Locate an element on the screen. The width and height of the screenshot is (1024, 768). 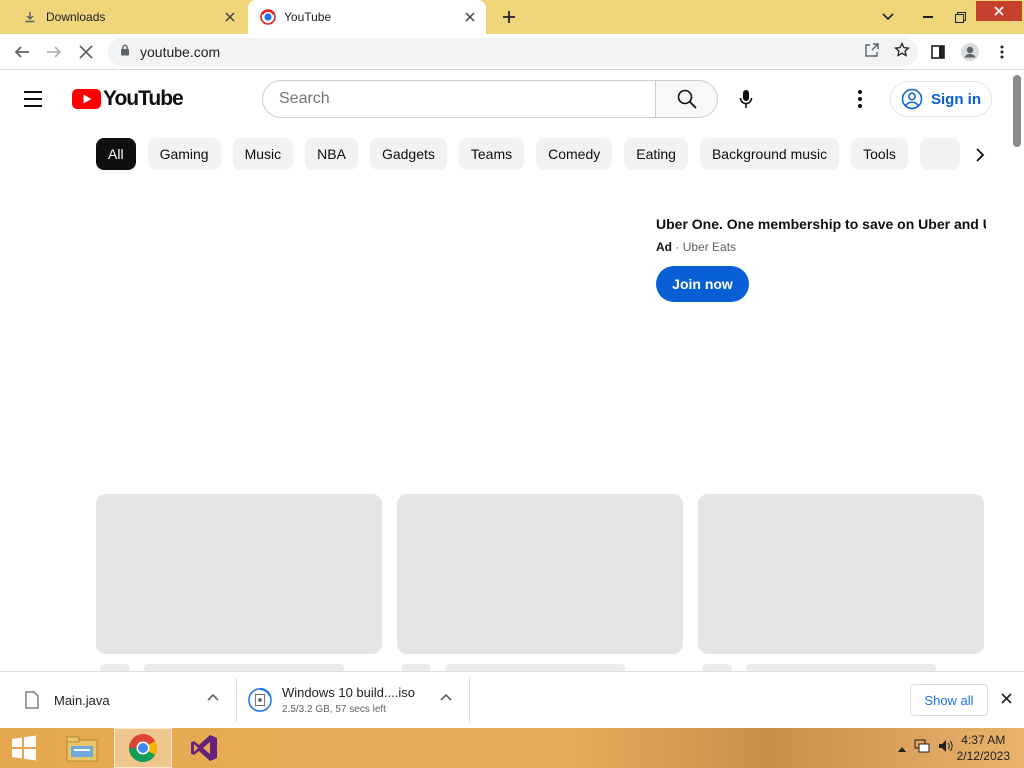
restore-icon is located at coordinates (960, 17).